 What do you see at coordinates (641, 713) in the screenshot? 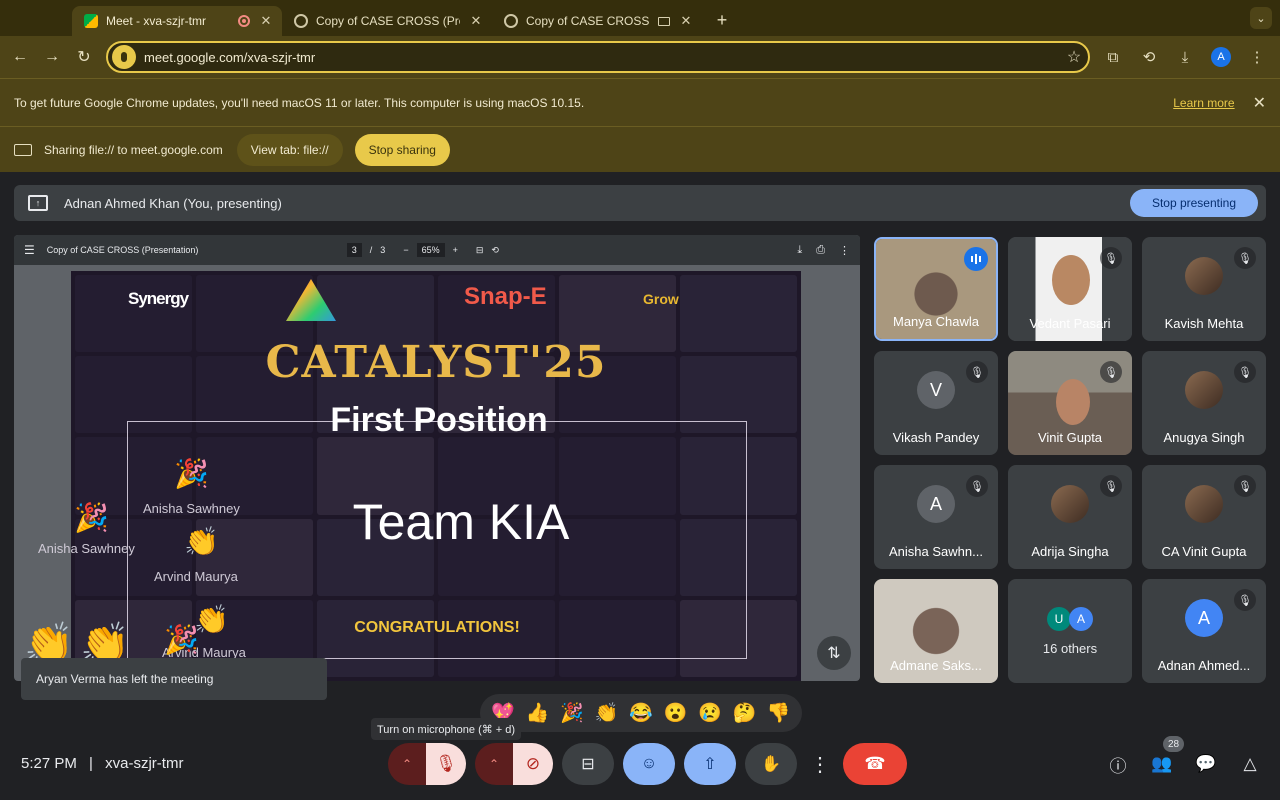
I see `reaction-laugh-icon: 😂` at bounding box center [641, 713].